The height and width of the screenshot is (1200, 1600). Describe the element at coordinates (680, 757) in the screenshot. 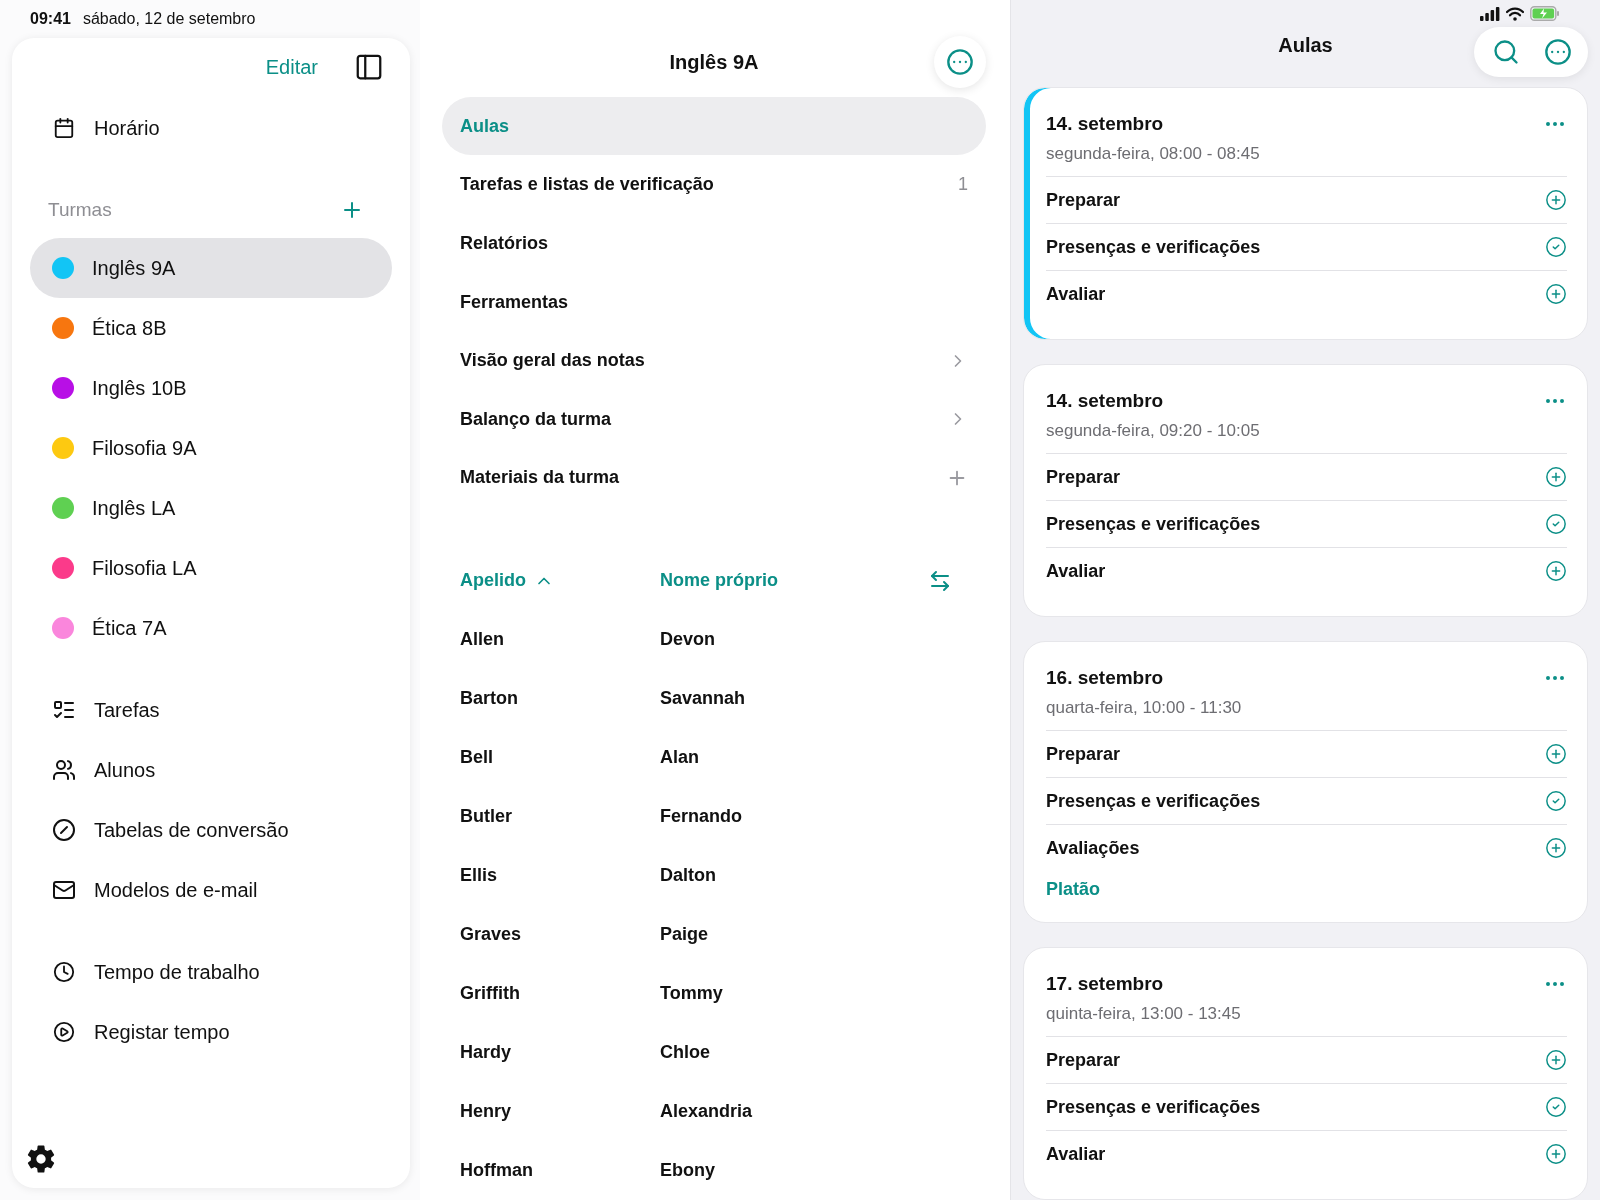

I see `first-name-cell-text: Alan` at that location.